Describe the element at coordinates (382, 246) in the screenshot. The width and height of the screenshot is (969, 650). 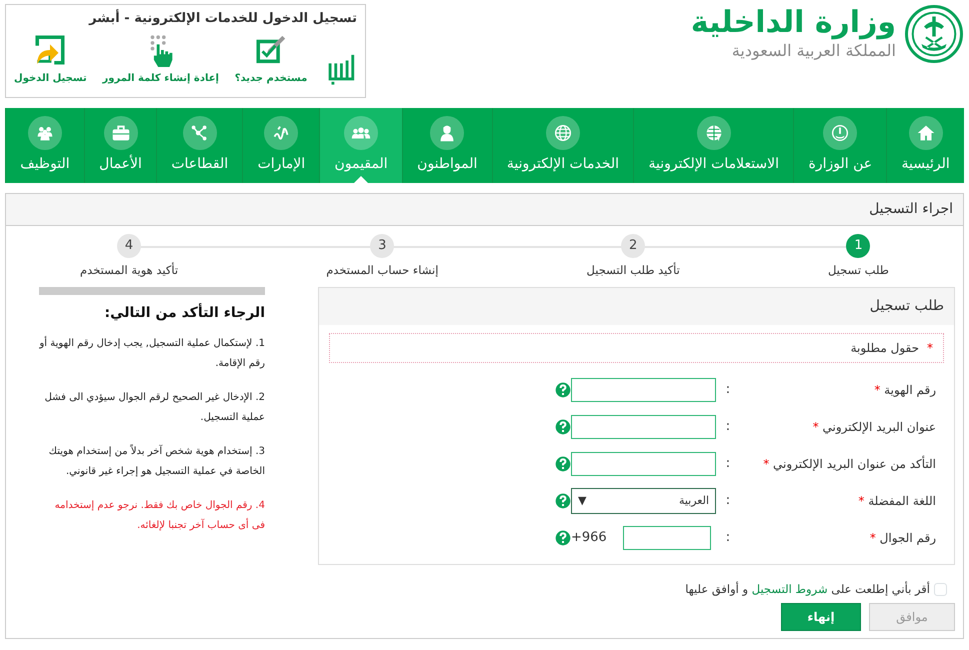
I see `step-number: 3` at that location.